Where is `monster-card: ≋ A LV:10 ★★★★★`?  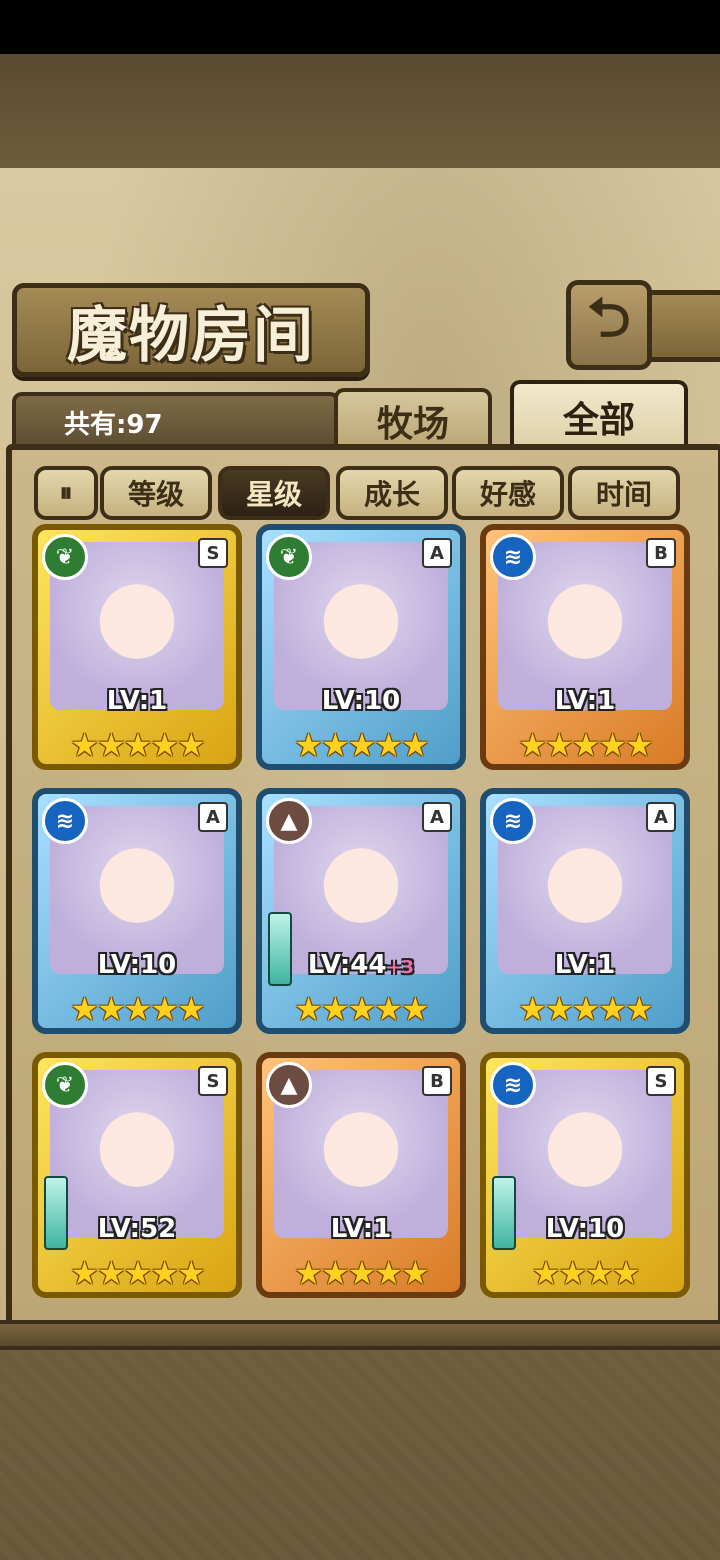
monster-card: ≋ A LV:10 ★★★★★ is located at coordinates (137, 911).